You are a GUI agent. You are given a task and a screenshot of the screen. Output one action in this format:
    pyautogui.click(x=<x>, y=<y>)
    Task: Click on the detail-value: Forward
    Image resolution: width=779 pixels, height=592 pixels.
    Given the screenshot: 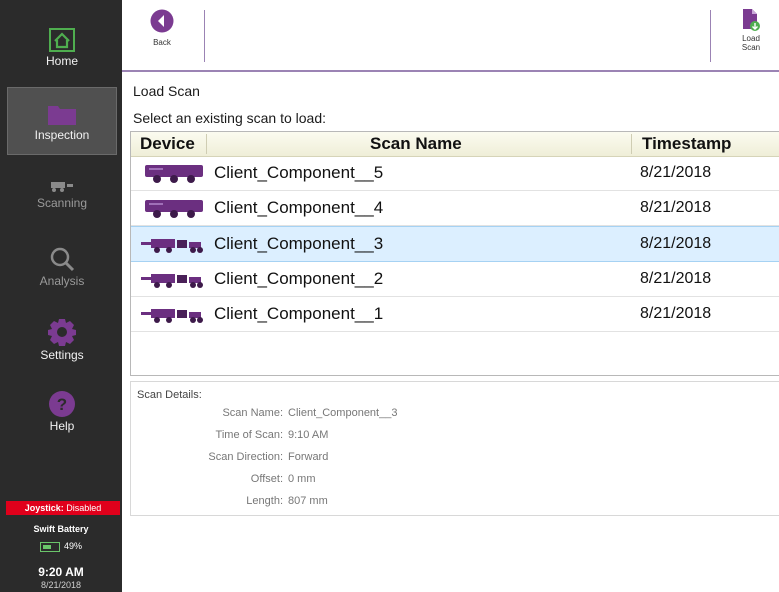 What is the action you would take?
    pyautogui.click(x=308, y=457)
    